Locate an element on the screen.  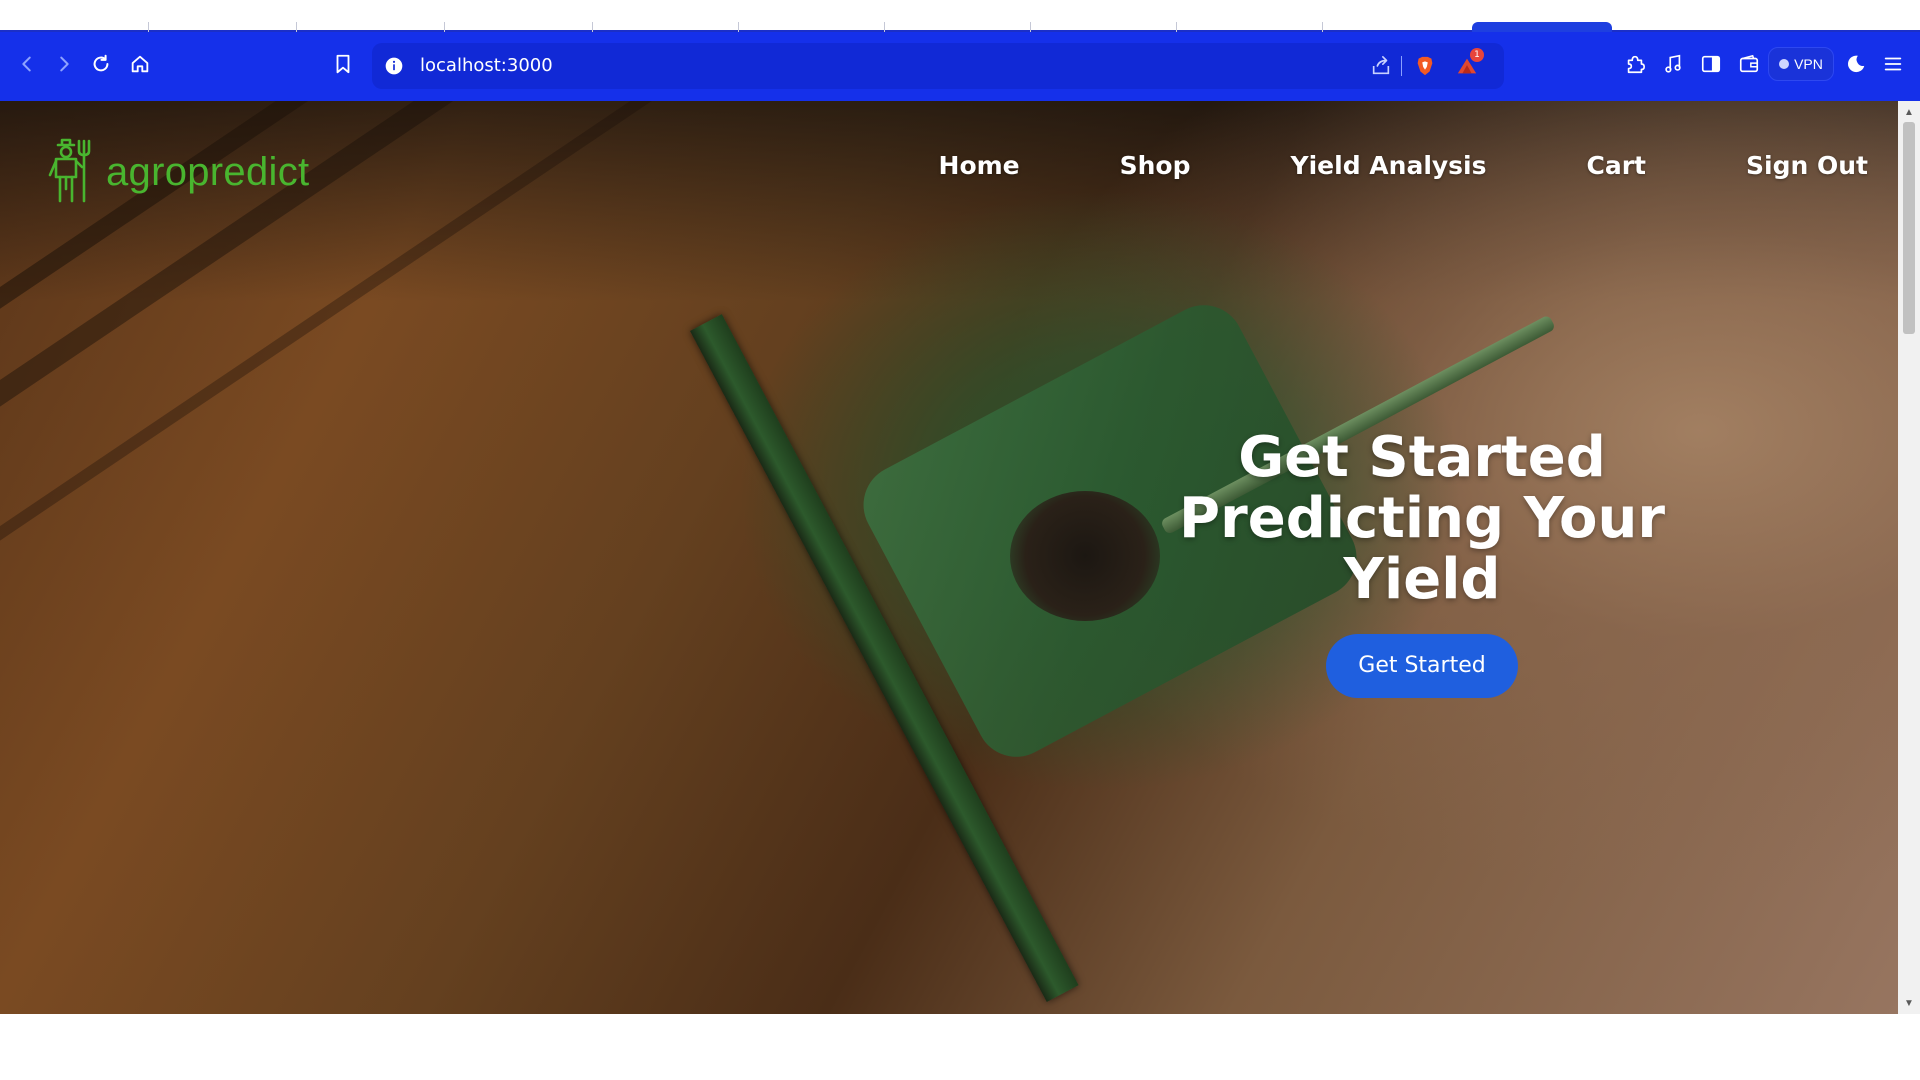
nav-yield-analysis: Yield Analysis is located at coordinates (1389, 165).